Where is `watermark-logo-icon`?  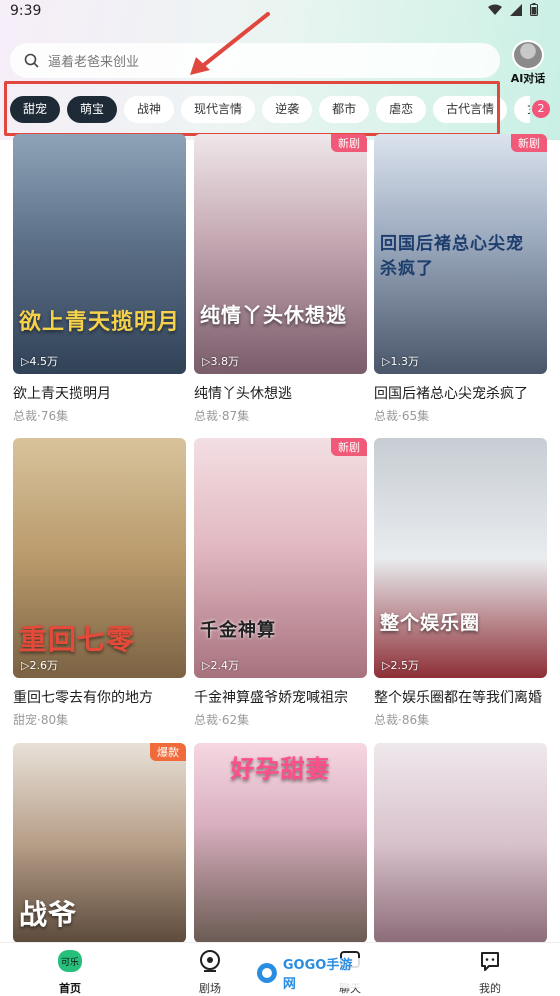
watermark-logo-icon is located at coordinates (266, 973).